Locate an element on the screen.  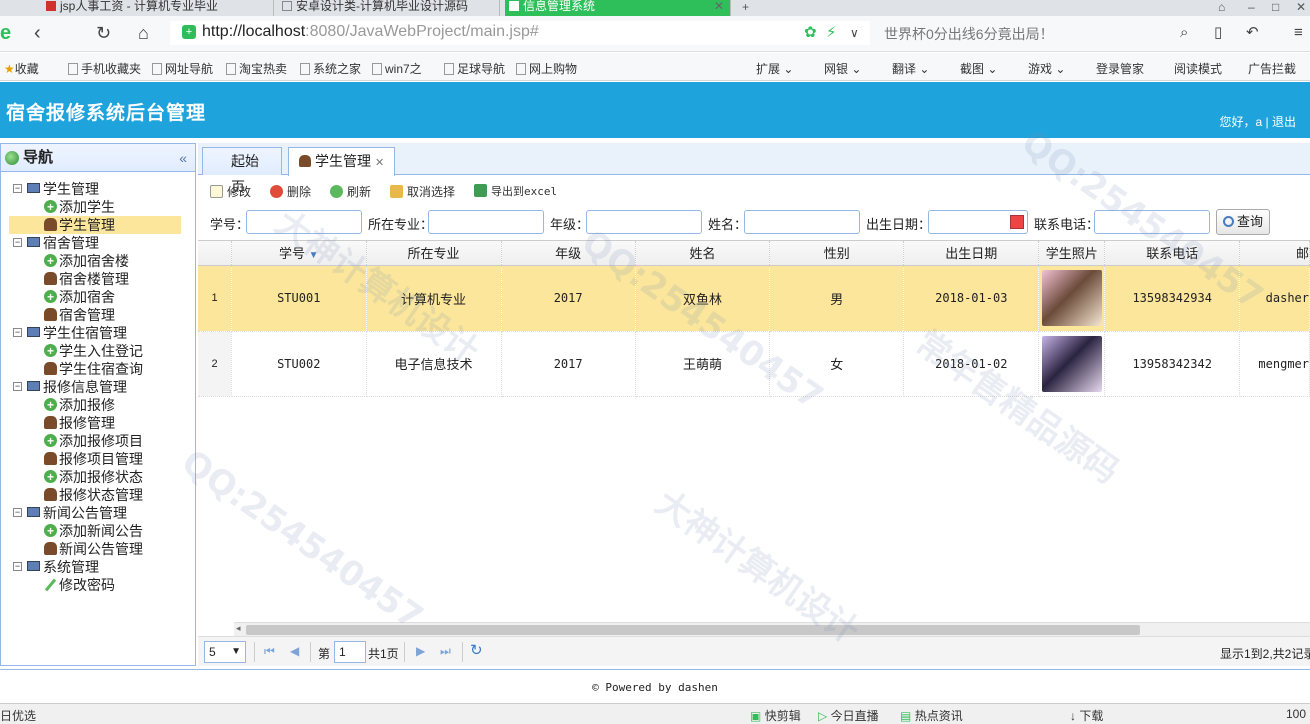
leaf-icon: ✿ is located at coordinates (810, 33).